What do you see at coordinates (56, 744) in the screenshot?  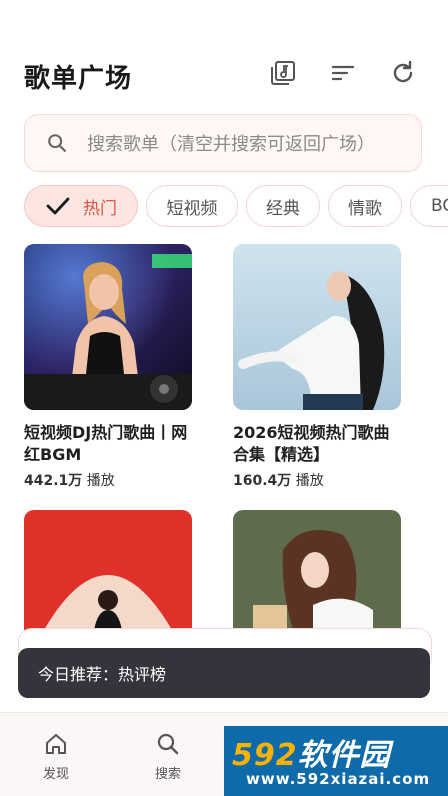 I see `home-icon` at bounding box center [56, 744].